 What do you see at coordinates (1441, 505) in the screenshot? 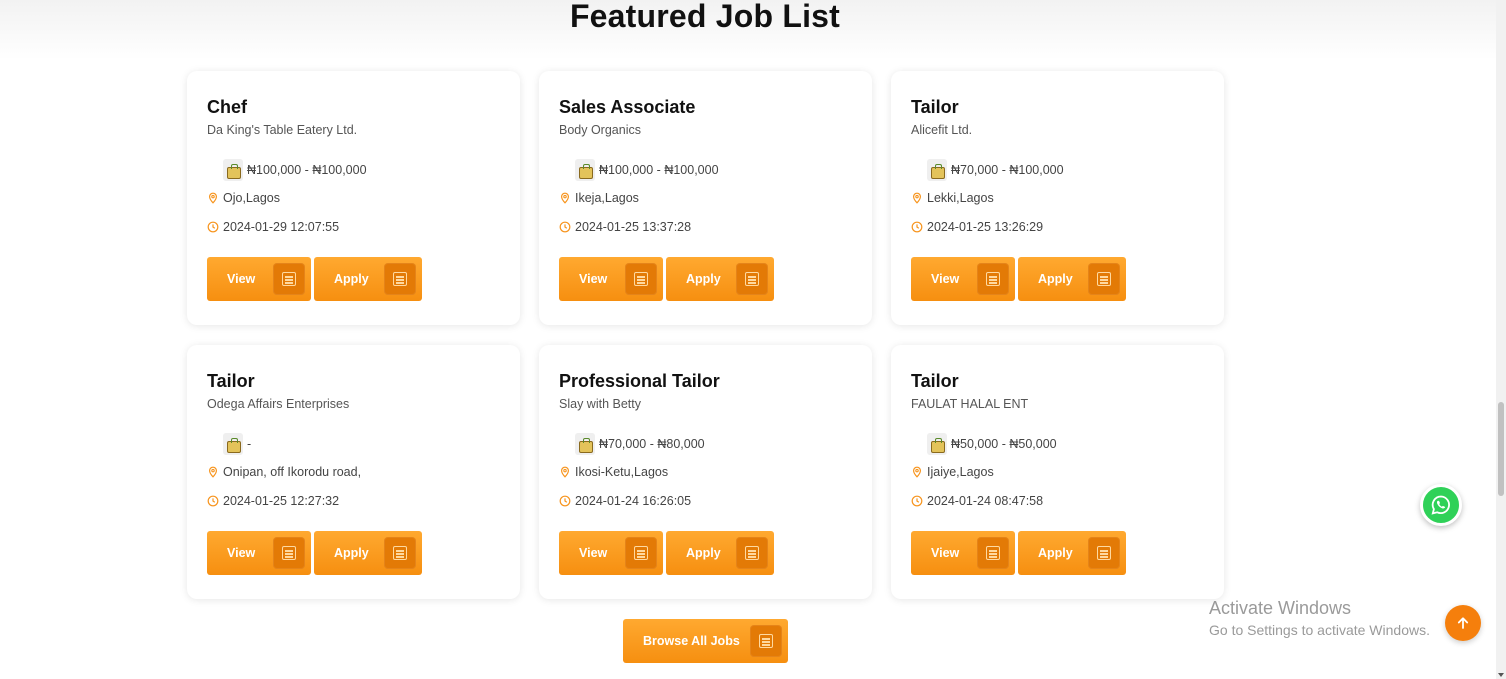
I see `whatsapp-chat-button` at bounding box center [1441, 505].